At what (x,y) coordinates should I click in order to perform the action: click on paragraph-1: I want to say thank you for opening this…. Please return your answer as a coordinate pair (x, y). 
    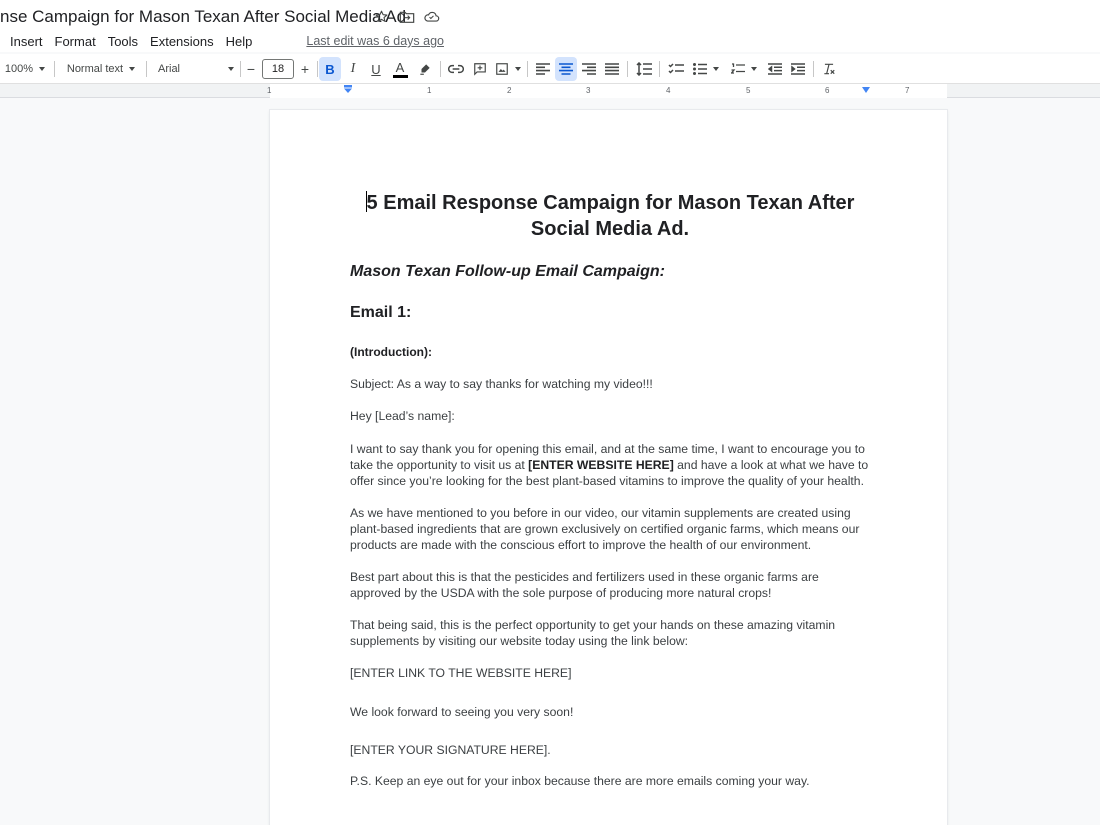
    Looking at the image, I should click on (611, 465).